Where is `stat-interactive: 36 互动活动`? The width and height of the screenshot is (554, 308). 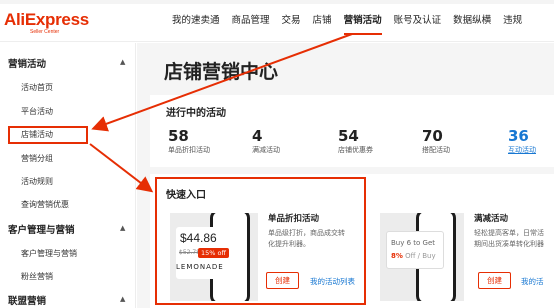
stat-interactive: 36 互动活动 is located at coordinates (522, 141).